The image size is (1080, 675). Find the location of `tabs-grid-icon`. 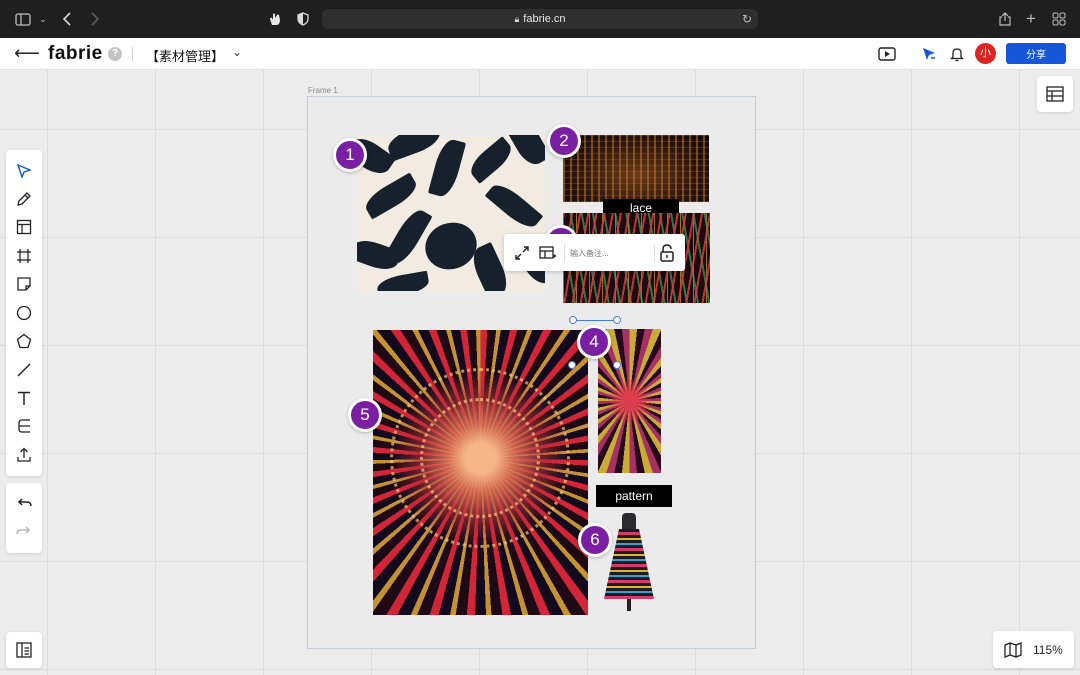

tabs-grid-icon is located at coordinates (1059, 19).